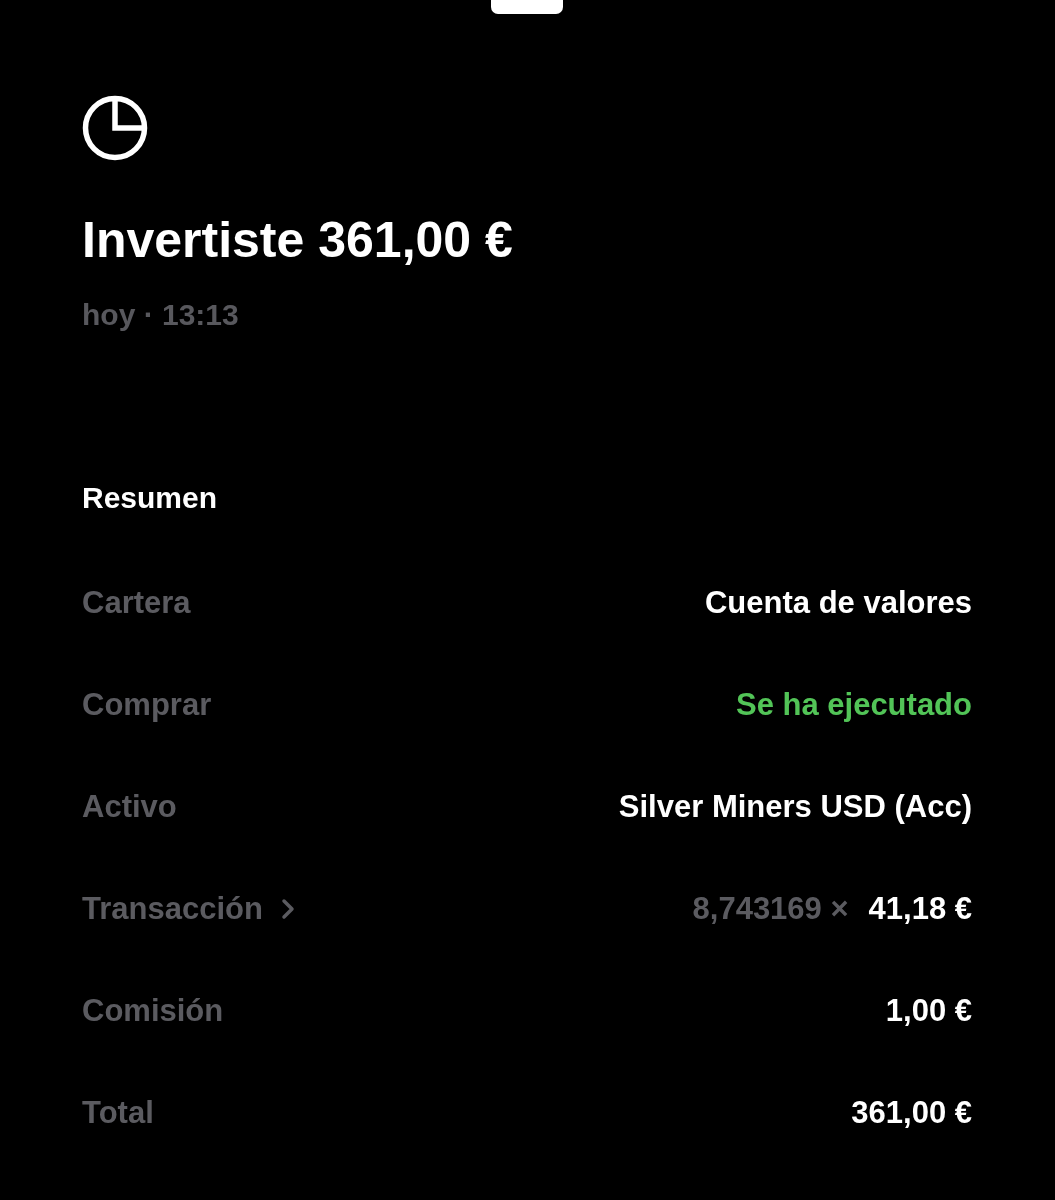  I want to click on row-label: Comisión, so click(153, 1011).